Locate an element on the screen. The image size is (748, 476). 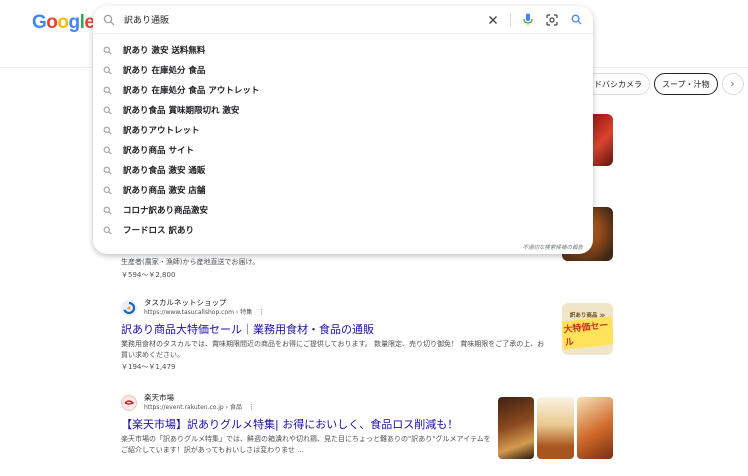
result-image-strip is located at coordinates (555, 428).